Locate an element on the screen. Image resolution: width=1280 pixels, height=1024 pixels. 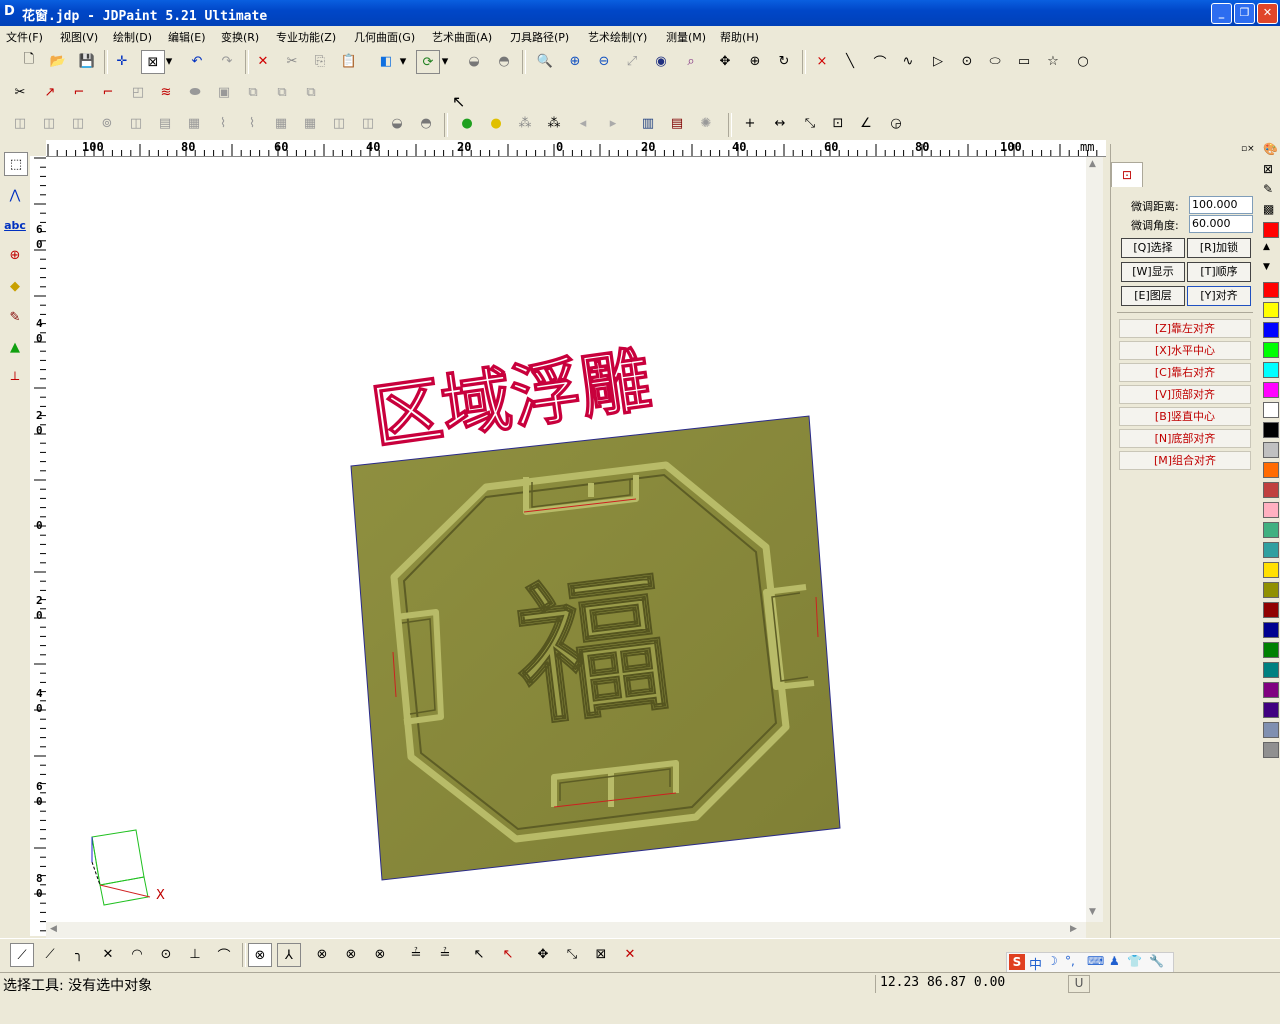
node-edit-icon: ⋀ is located at coordinates (15, 195).